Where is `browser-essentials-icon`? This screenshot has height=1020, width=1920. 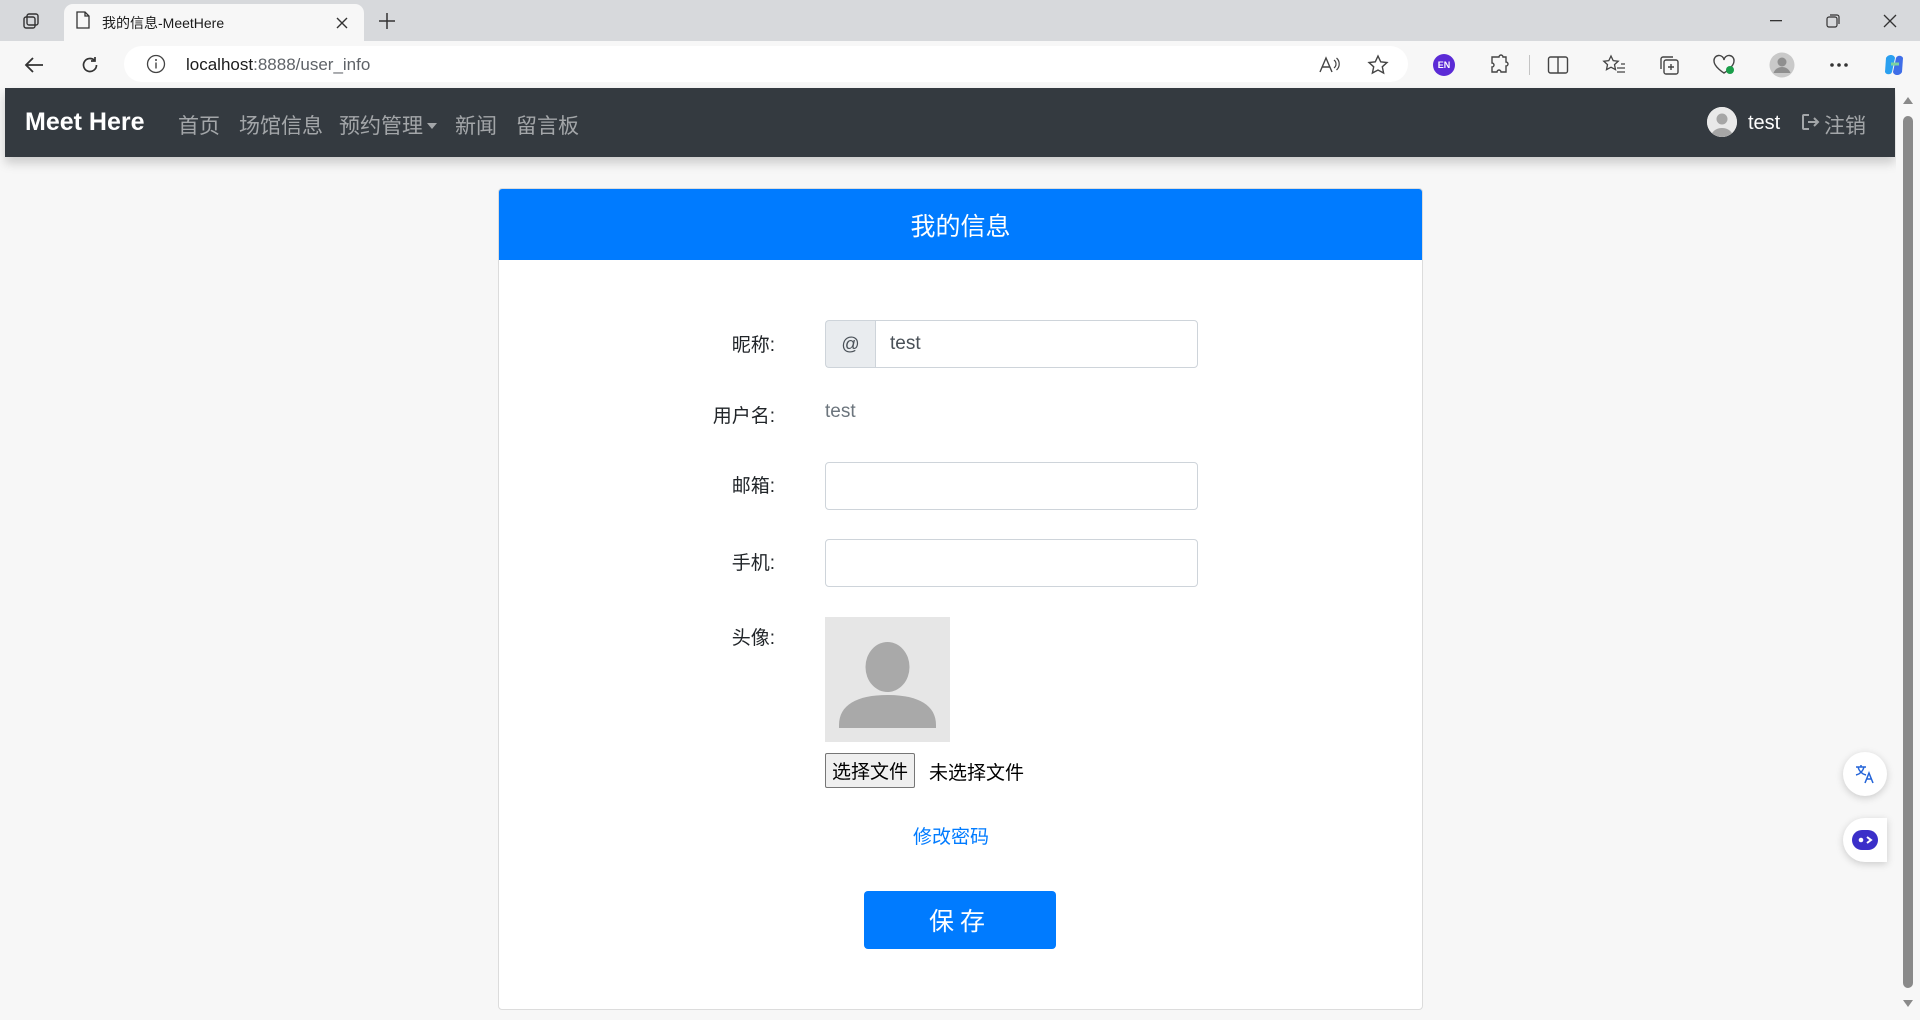
browser-essentials-icon is located at coordinates (1724, 65).